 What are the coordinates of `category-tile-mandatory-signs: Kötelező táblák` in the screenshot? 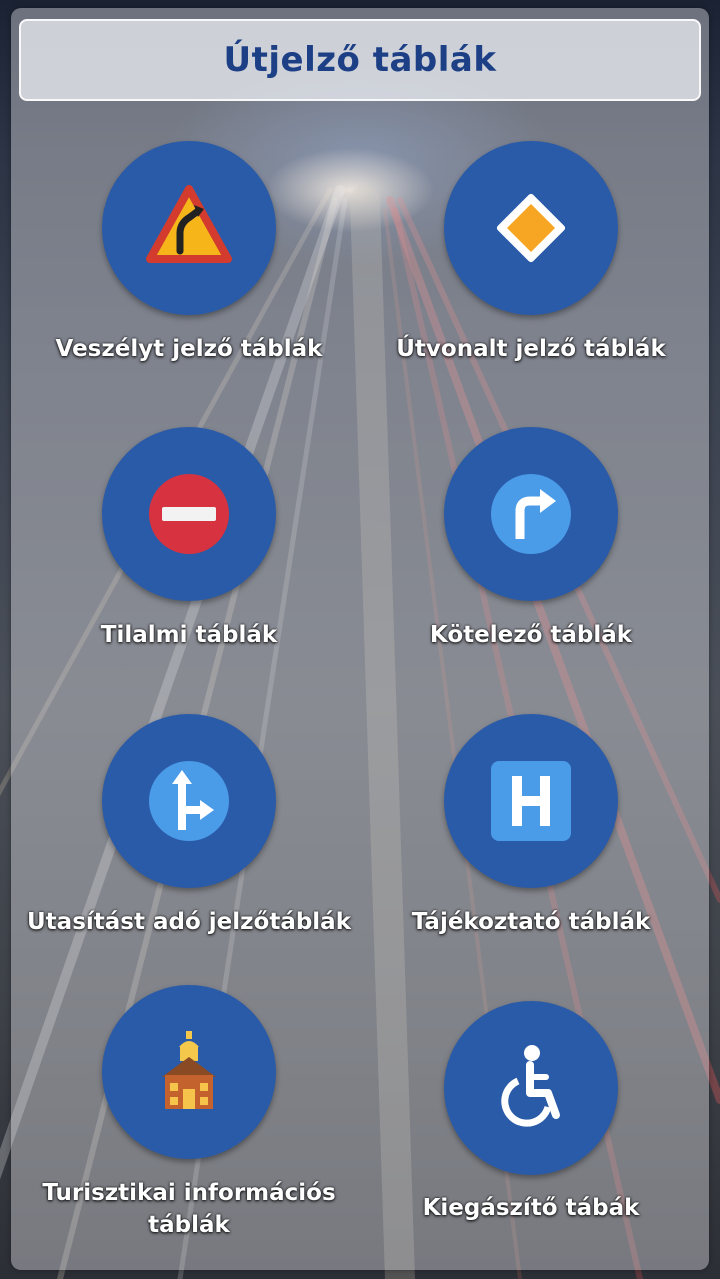 It's located at (531, 542).